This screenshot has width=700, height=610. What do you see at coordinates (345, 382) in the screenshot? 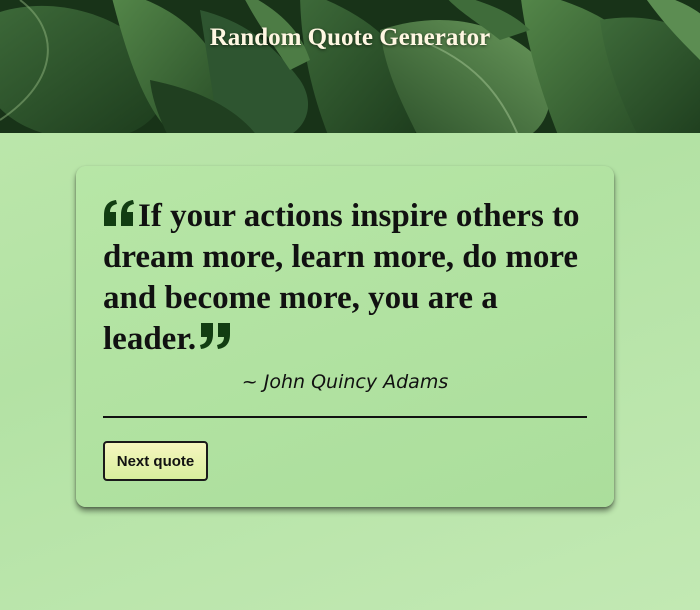
I see `quote-author: ~ John Quincy Adams` at bounding box center [345, 382].